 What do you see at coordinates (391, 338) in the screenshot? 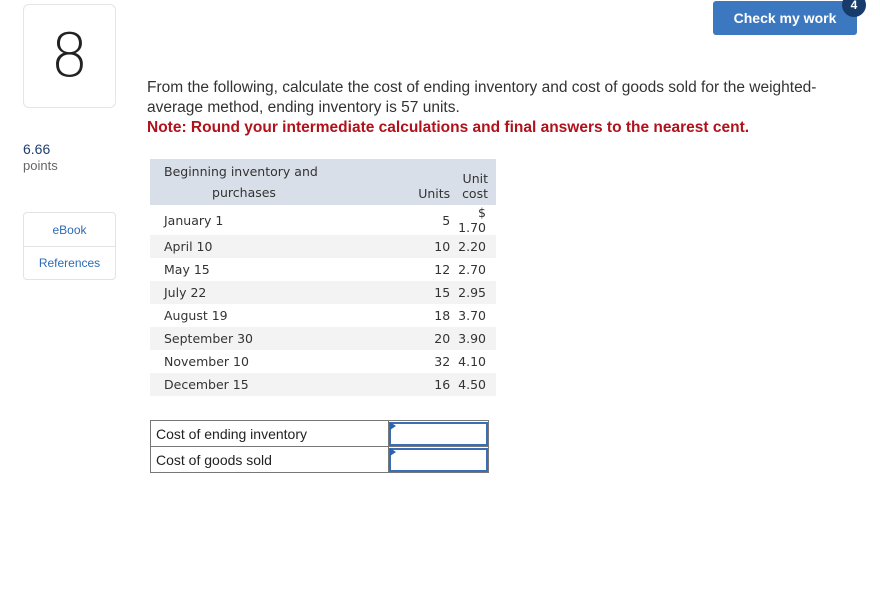
I see `row-units: 20` at bounding box center [391, 338].